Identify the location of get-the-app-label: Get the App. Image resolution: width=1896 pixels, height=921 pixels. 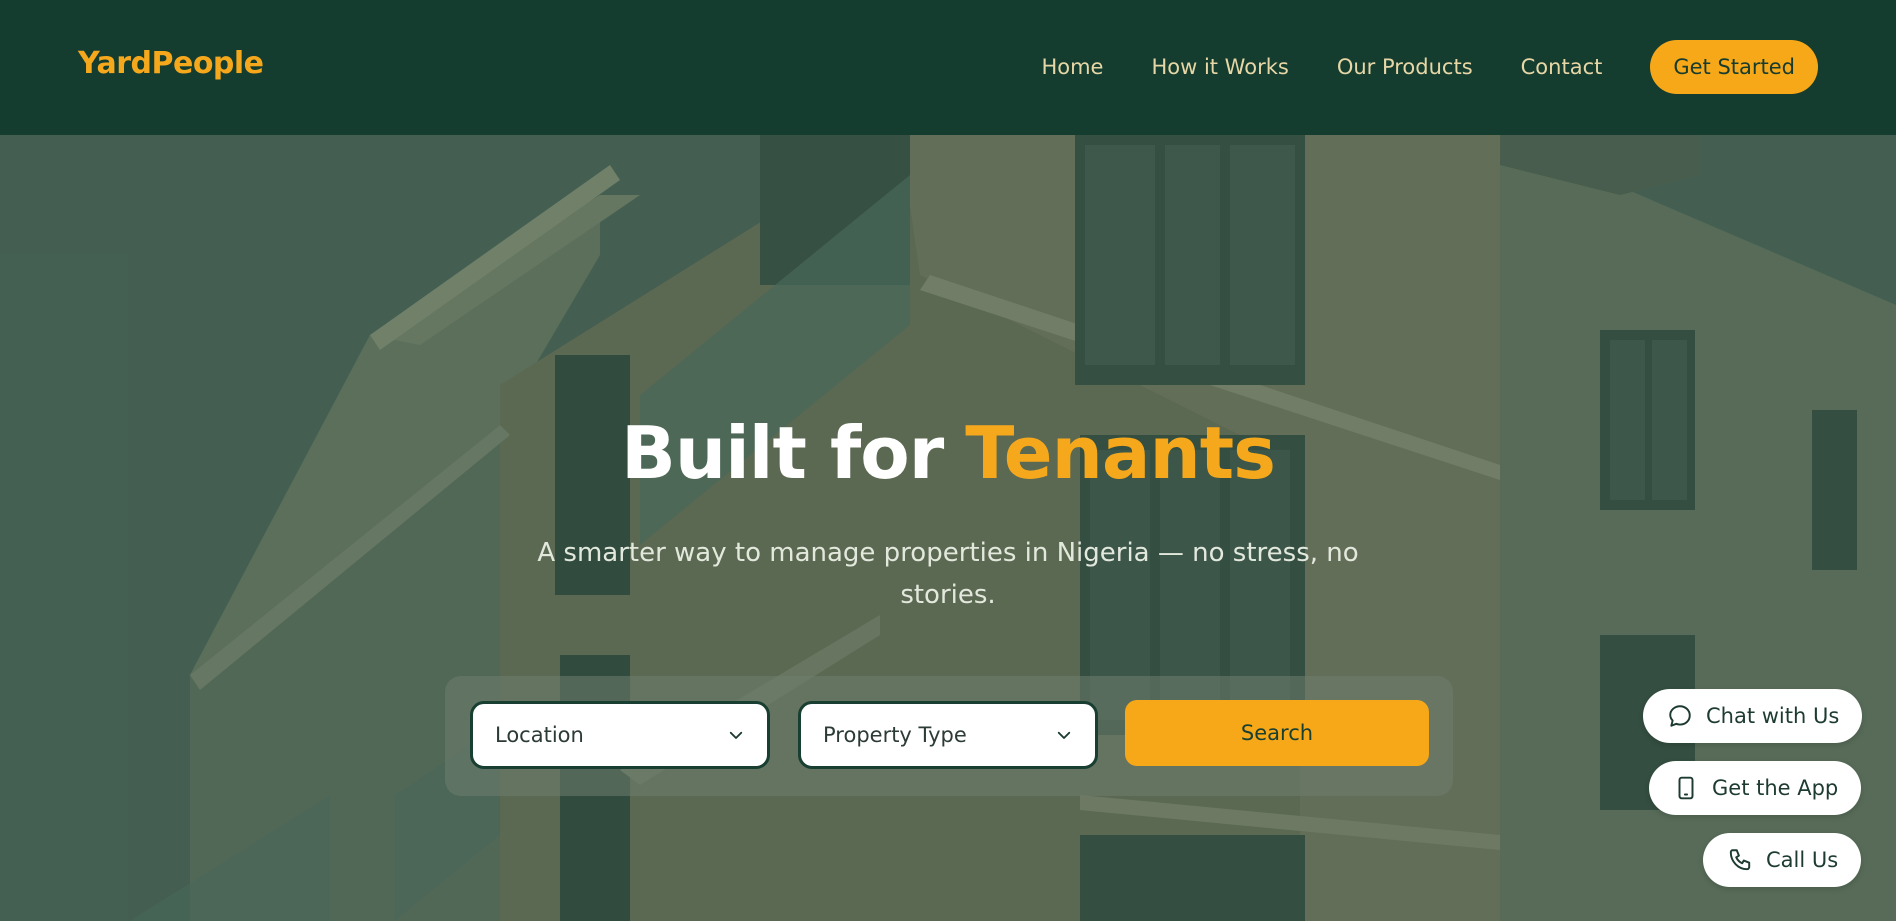
(1775, 788).